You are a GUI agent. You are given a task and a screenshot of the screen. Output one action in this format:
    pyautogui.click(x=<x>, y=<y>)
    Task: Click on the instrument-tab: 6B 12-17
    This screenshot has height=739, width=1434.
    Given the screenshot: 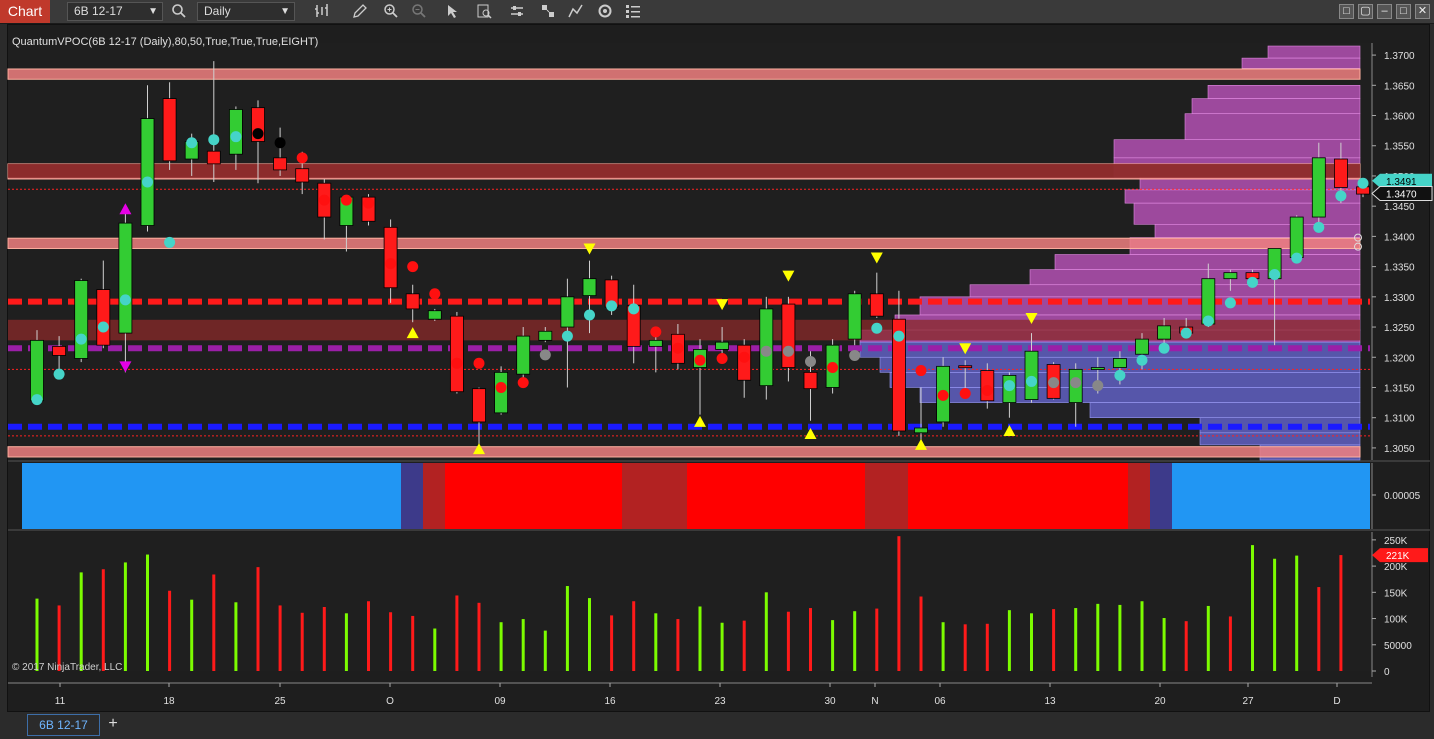 What is the action you would take?
    pyautogui.click(x=63, y=725)
    